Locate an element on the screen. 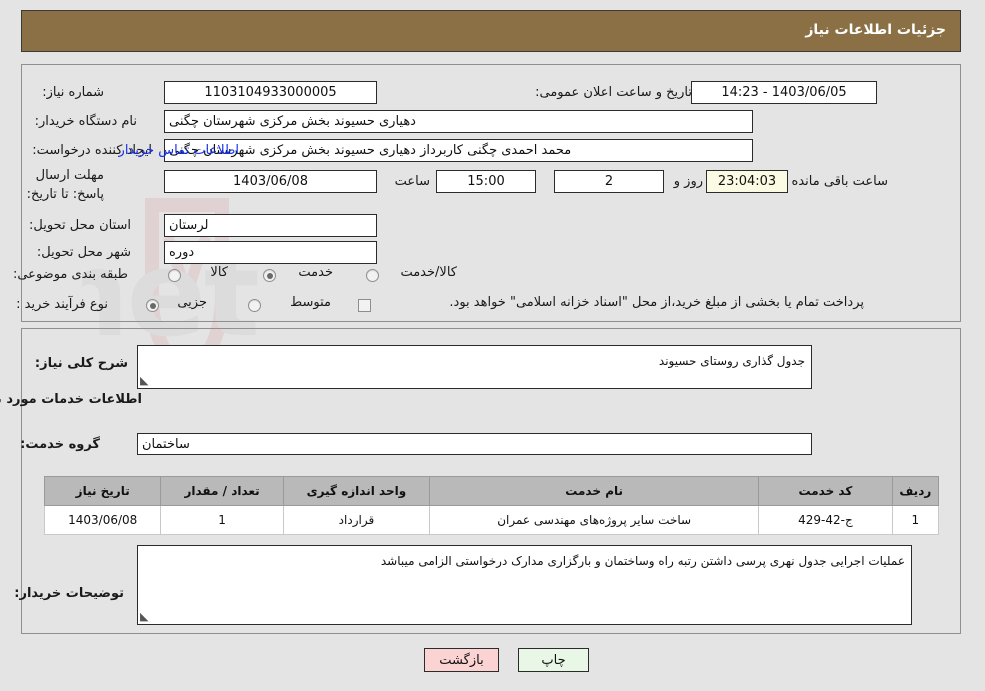  remaining-days-field: 2 is located at coordinates (610, 181).